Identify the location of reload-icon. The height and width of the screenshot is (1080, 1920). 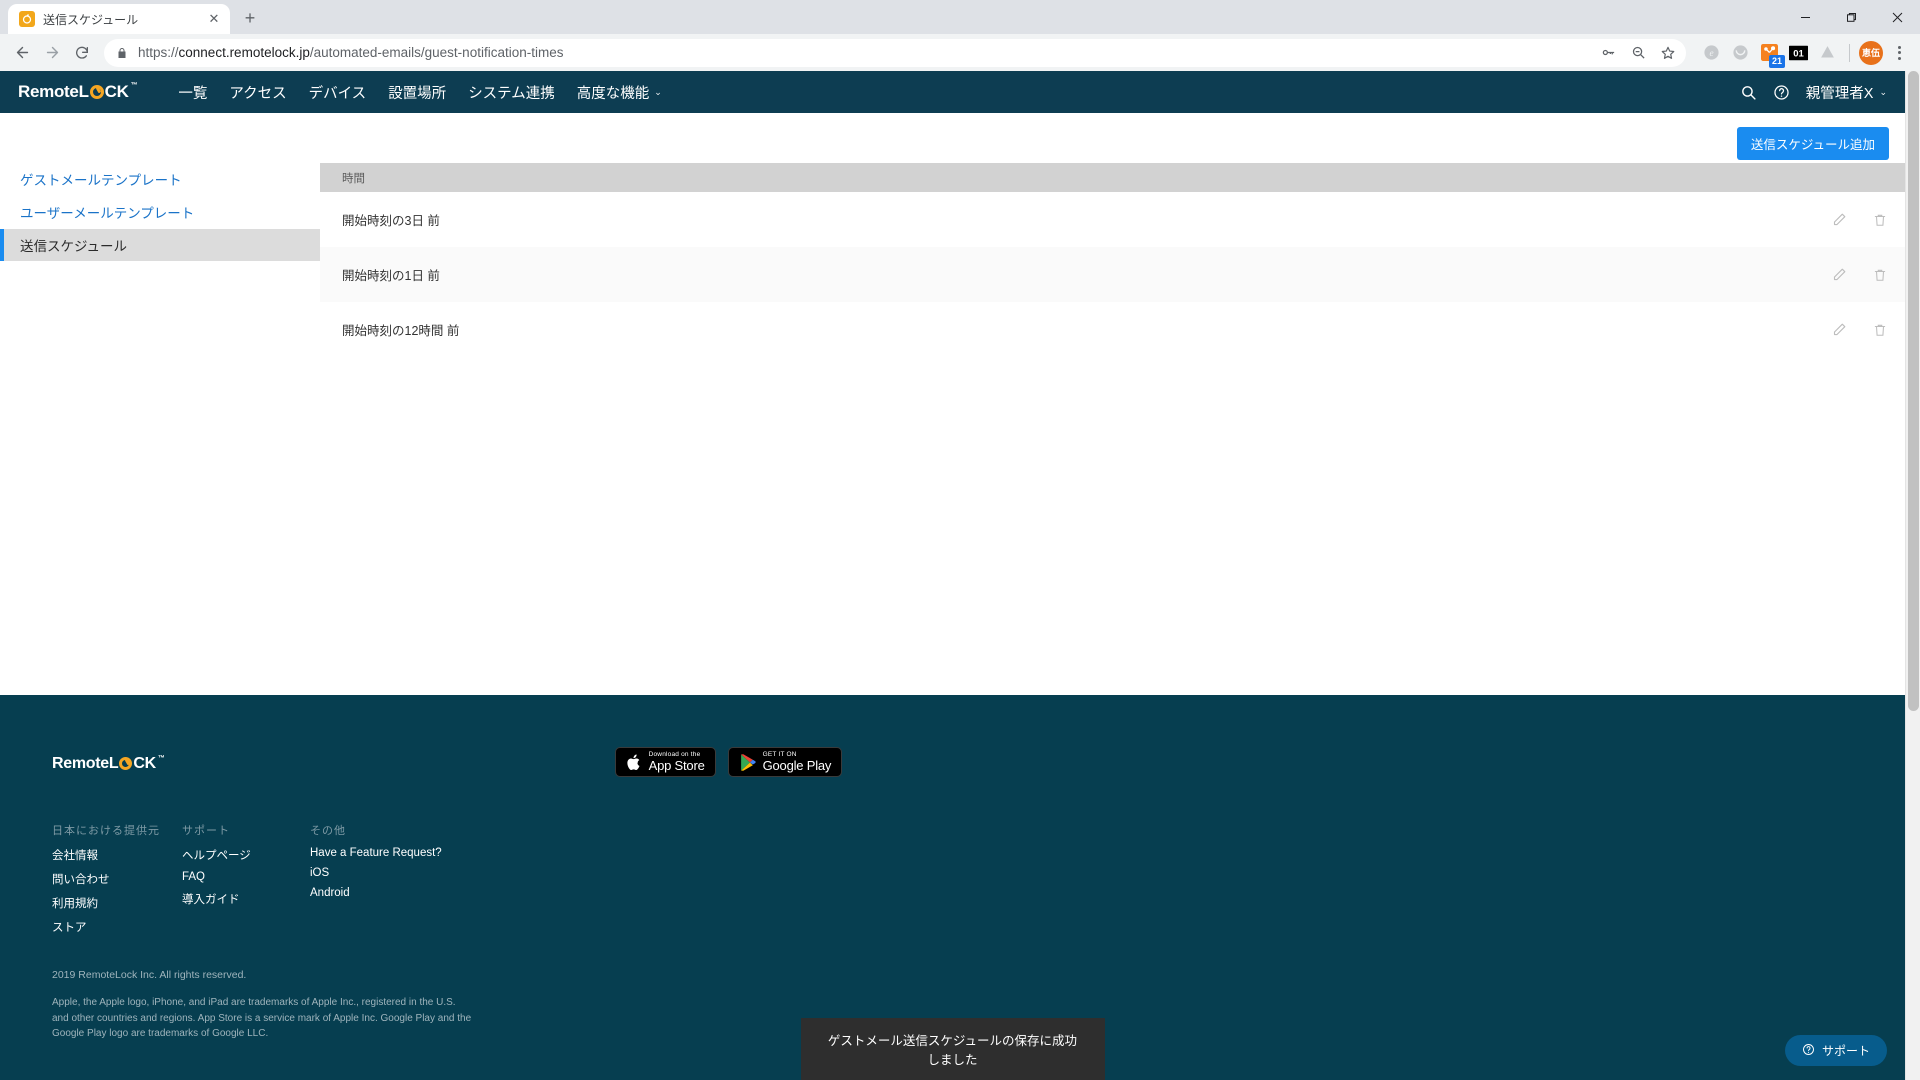
(82, 53).